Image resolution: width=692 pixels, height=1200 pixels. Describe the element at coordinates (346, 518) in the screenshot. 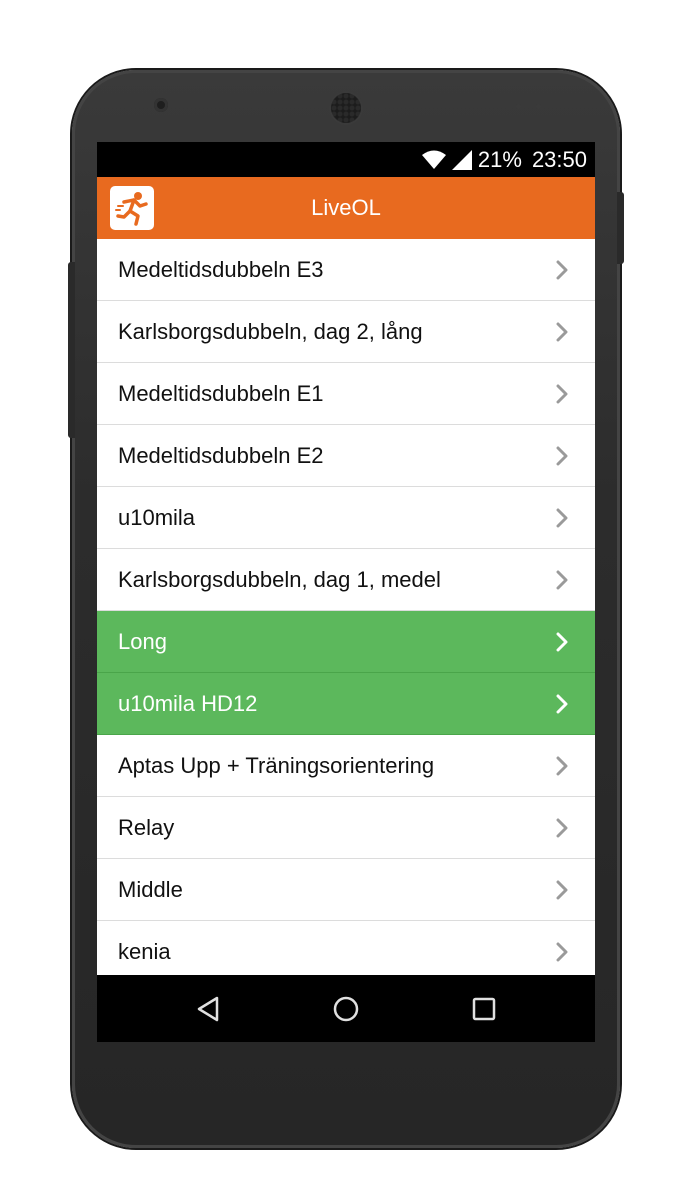

I see `list-item: u10mila` at that location.